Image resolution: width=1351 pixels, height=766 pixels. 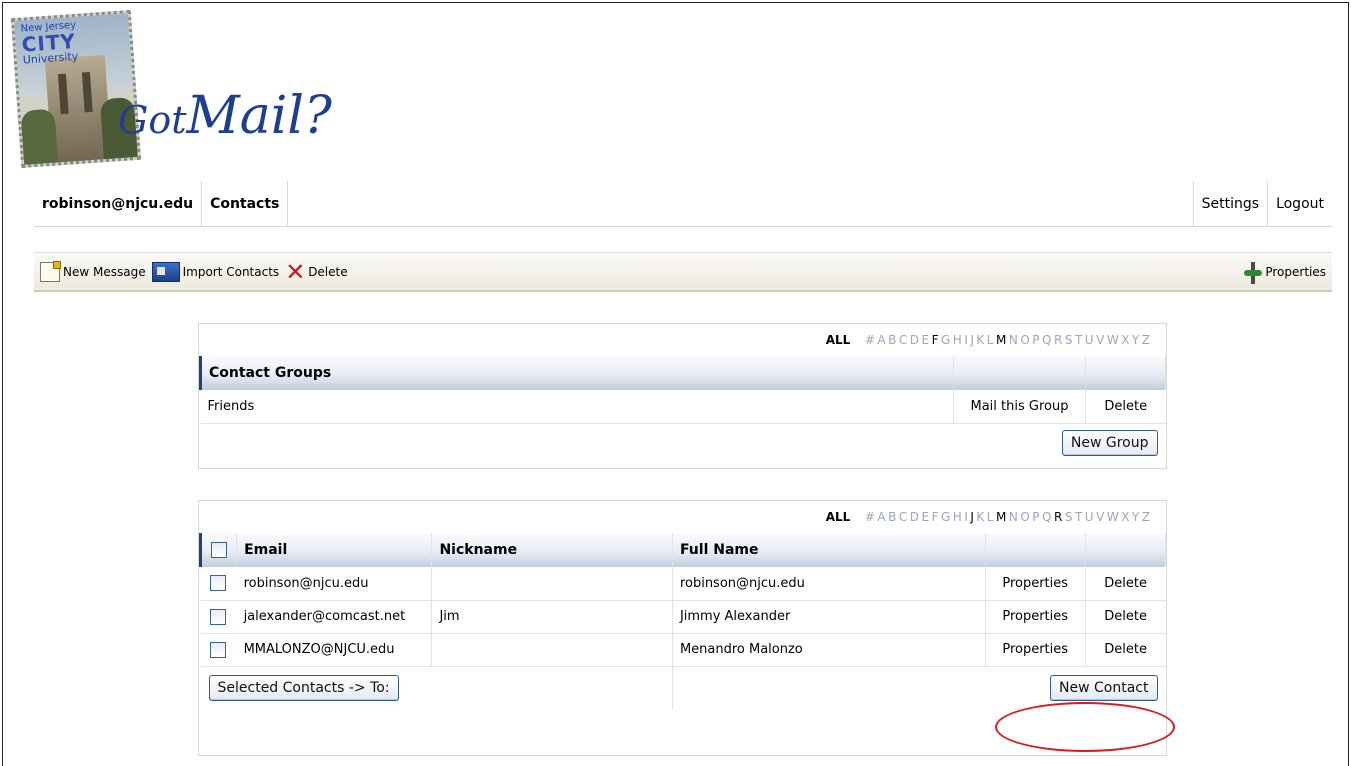 I want to click on column-header-select, so click(x=218, y=550).